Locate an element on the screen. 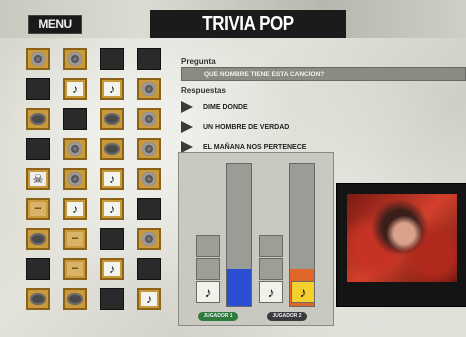 The height and width of the screenshot is (337, 466). question-label: Pregunta is located at coordinates (198, 61).